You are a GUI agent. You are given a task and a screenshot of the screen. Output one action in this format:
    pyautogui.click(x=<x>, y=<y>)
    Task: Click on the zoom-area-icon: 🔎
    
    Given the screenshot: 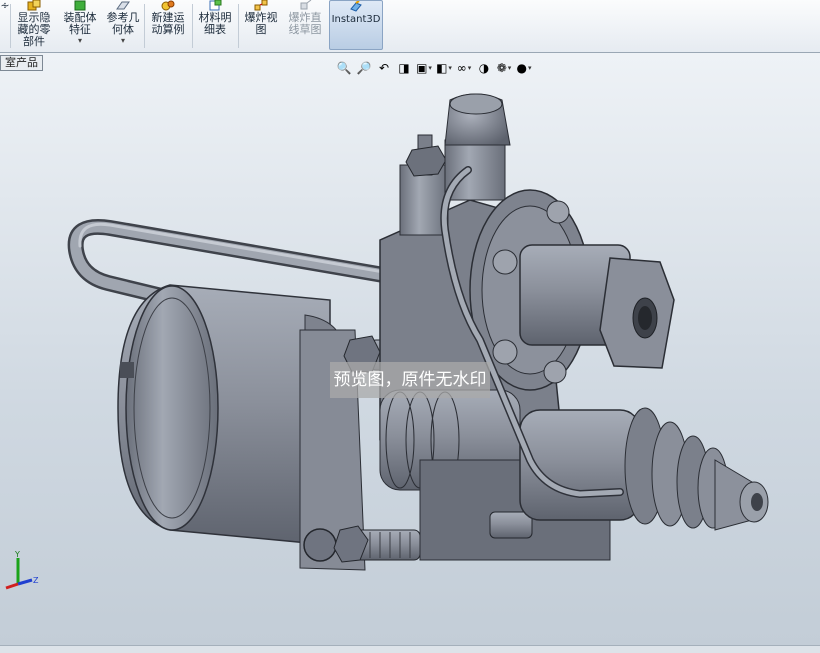 What is the action you would take?
    pyautogui.click(x=364, y=68)
    